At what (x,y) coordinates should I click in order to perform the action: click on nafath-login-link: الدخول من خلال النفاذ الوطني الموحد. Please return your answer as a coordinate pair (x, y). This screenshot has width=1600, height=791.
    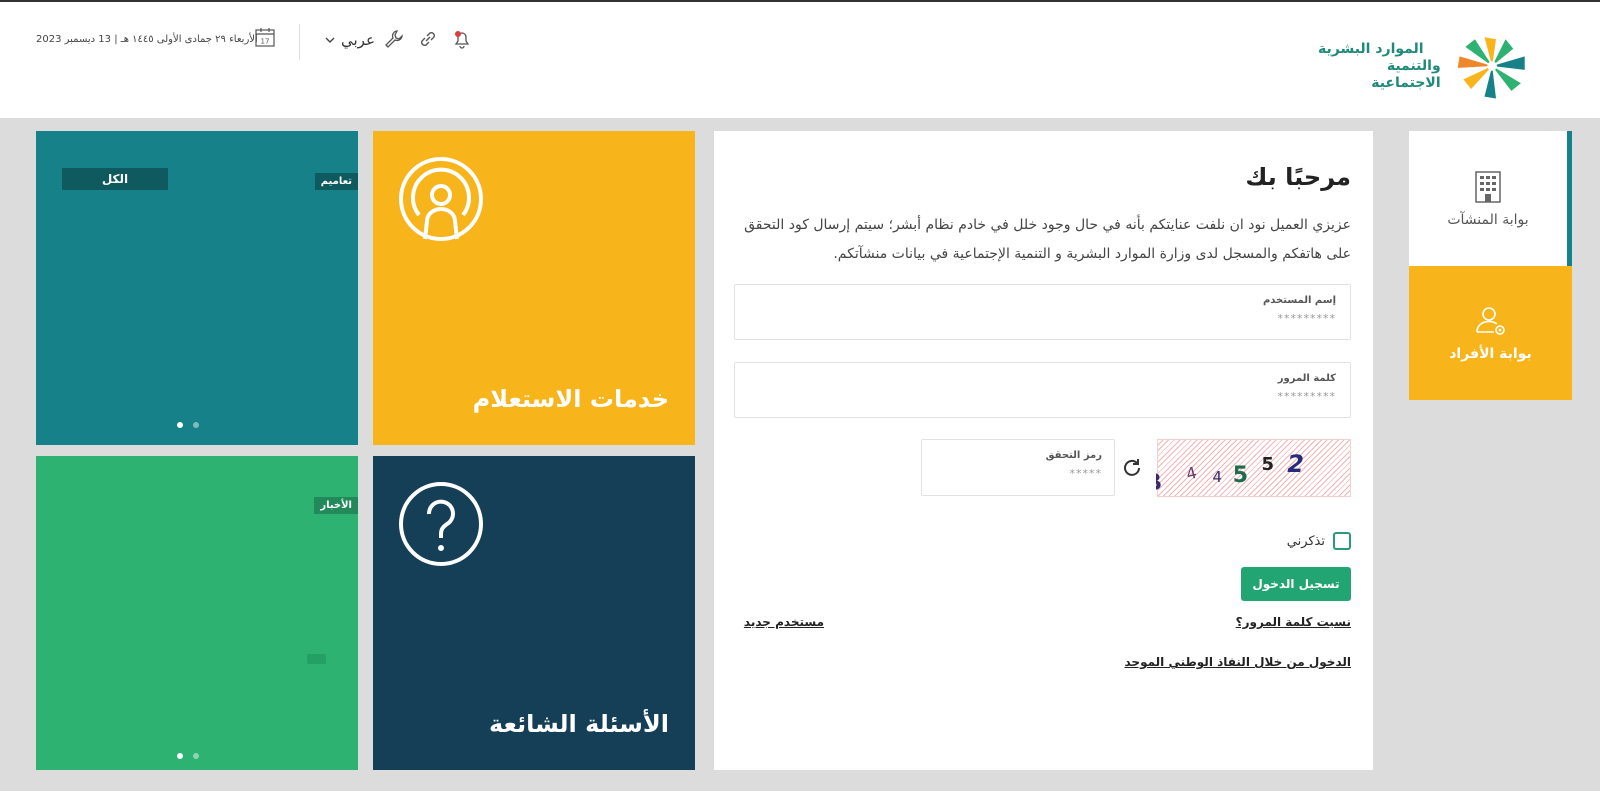
    Looking at the image, I should click on (1238, 662).